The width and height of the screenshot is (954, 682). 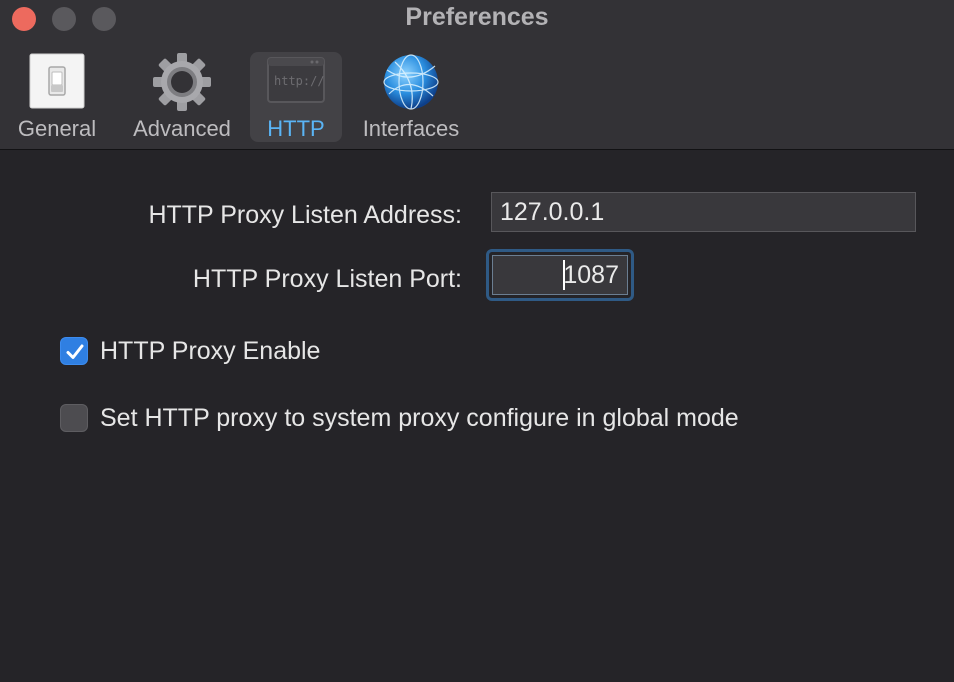 I want to click on checkmark-icon, so click(x=75, y=351).